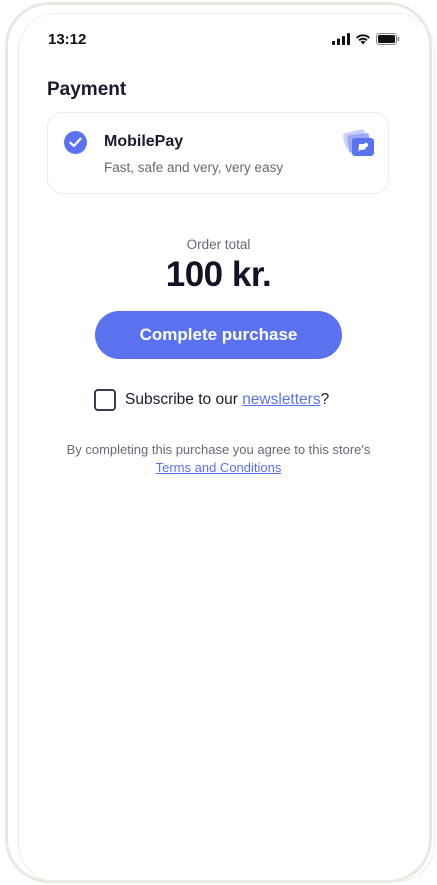  I want to click on wifi-icon, so click(363, 41).